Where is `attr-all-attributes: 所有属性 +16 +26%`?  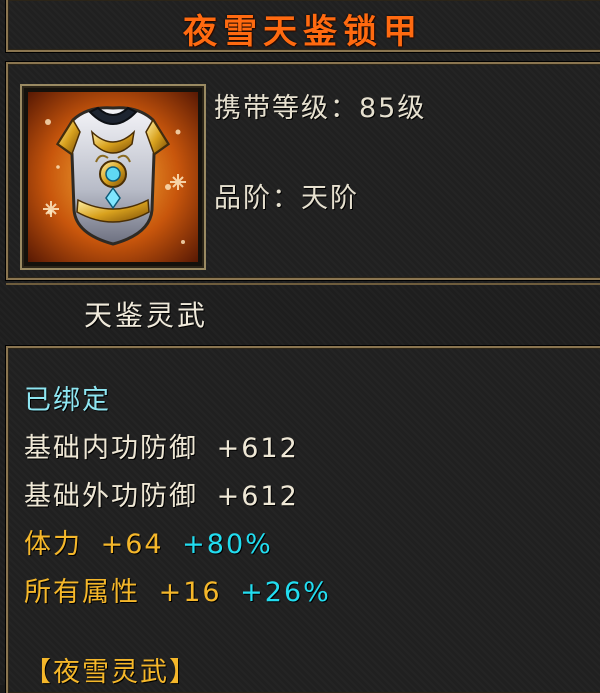 attr-all-attributes: 所有属性 +16 +26% is located at coordinates (181, 589).